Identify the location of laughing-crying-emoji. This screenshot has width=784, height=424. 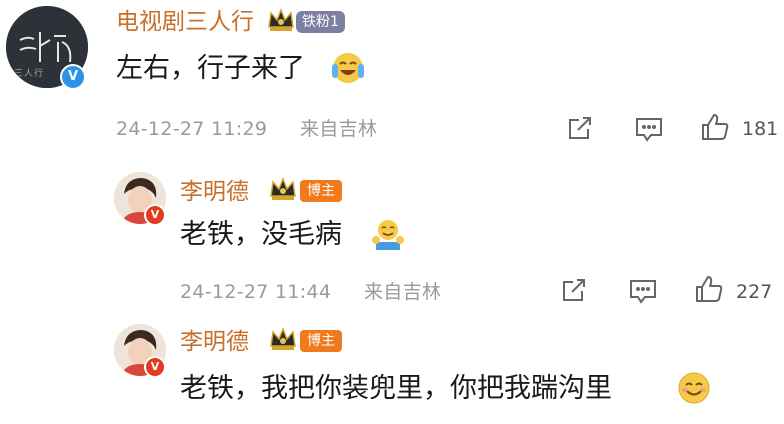
(348, 70).